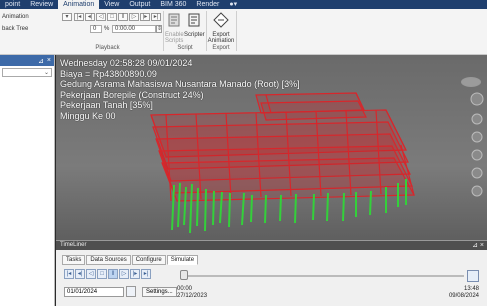  What do you see at coordinates (67, 17) in the screenshot?
I see `animation-dropdown-caret: ▾` at bounding box center [67, 17].